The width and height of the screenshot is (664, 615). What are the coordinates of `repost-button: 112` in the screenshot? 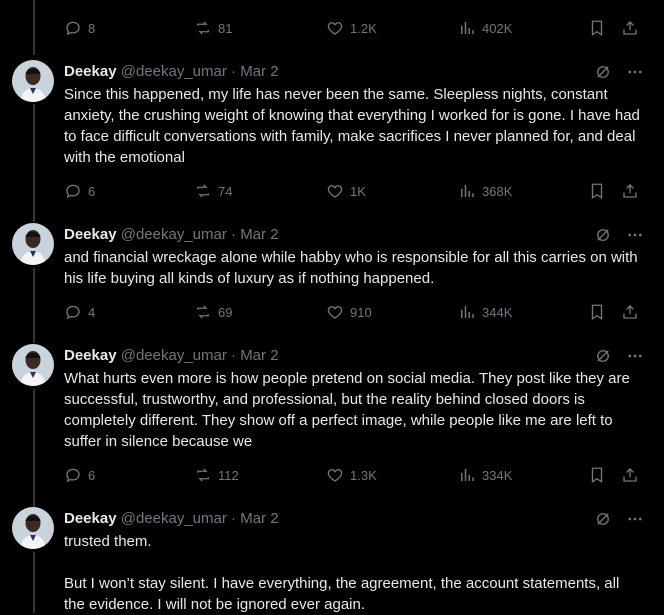 It's located at (216, 475).